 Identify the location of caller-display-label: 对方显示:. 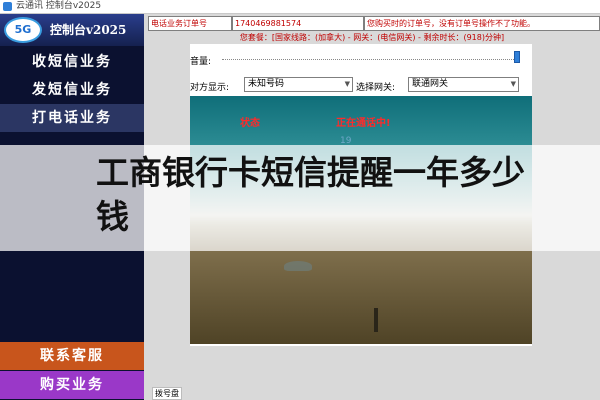
(210, 88).